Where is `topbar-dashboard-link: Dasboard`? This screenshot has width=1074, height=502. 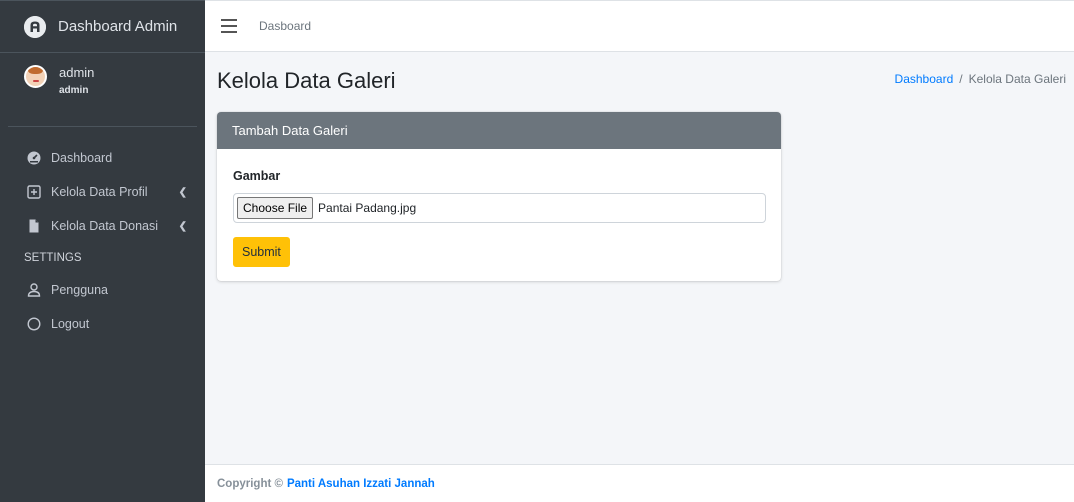 topbar-dashboard-link: Dasboard is located at coordinates (285, 26).